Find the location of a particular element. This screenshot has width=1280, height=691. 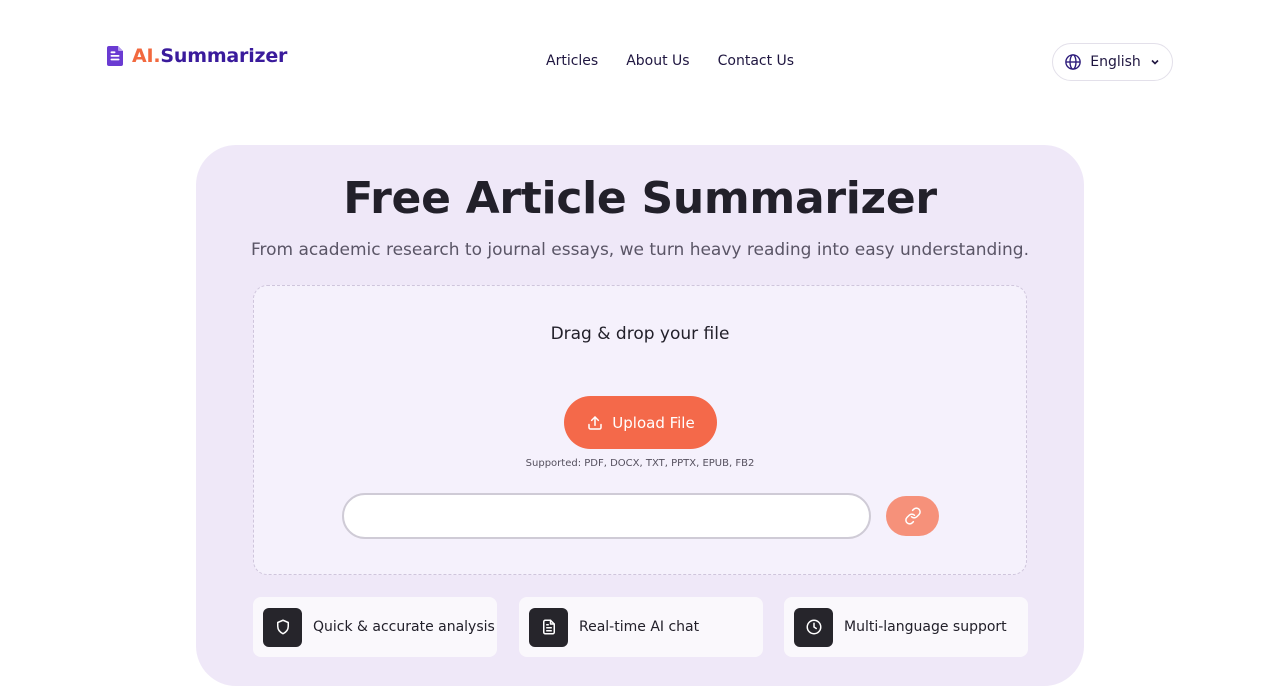

feature-label: Real-time AI chat is located at coordinates (639, 627).